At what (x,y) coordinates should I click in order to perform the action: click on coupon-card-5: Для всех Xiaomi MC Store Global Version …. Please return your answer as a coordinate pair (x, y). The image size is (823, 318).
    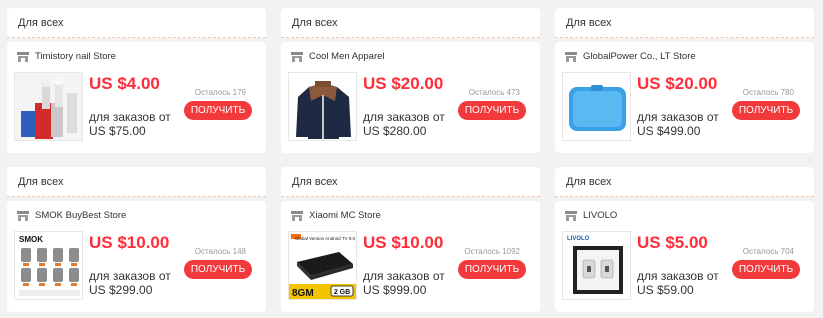
    Looking at the image, I should click on (410, 239).